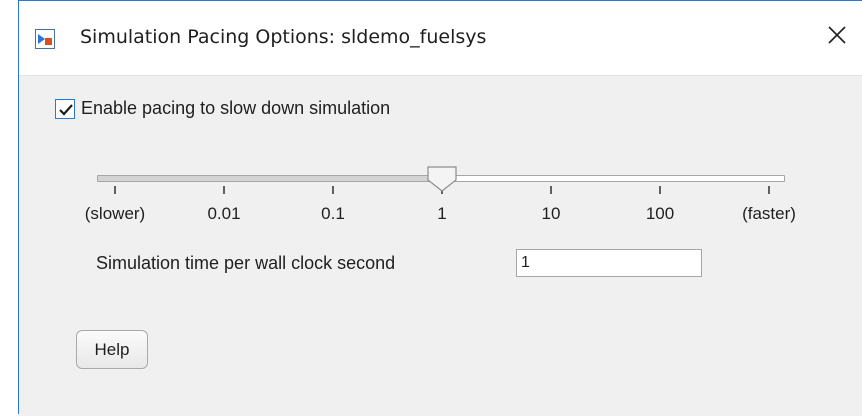  What do you see at coordinates (769, 213) in the screenshot?
I see `slider-tick-label: (faster)` at bounding box center [769, 213].